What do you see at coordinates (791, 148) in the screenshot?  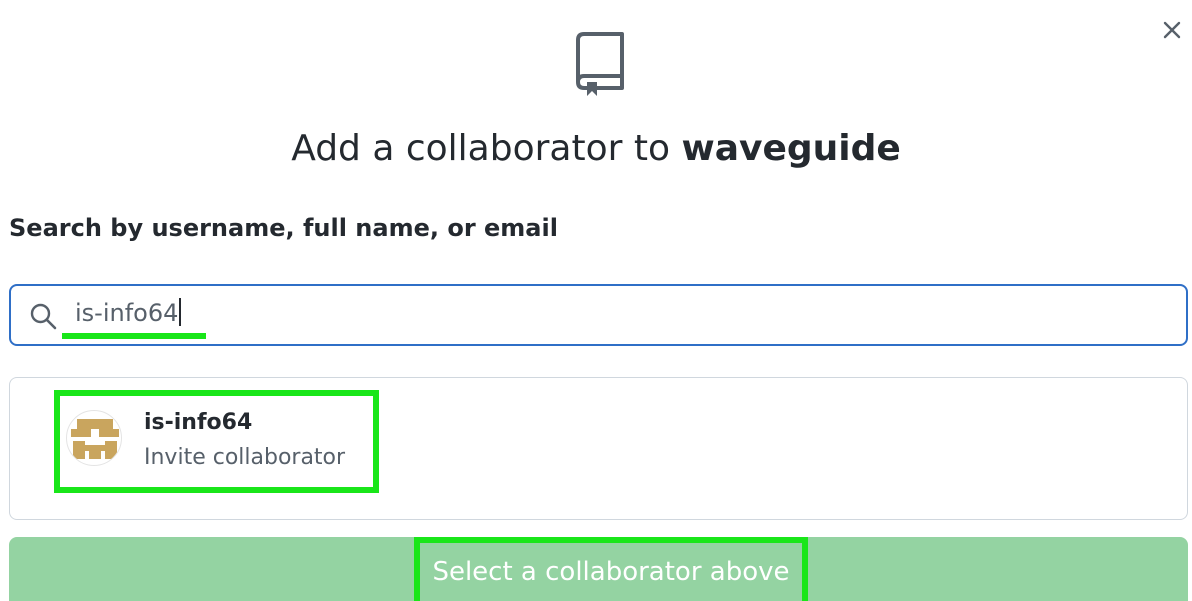 I see `repo-name: waveguide` at bounding box center [791, 148].